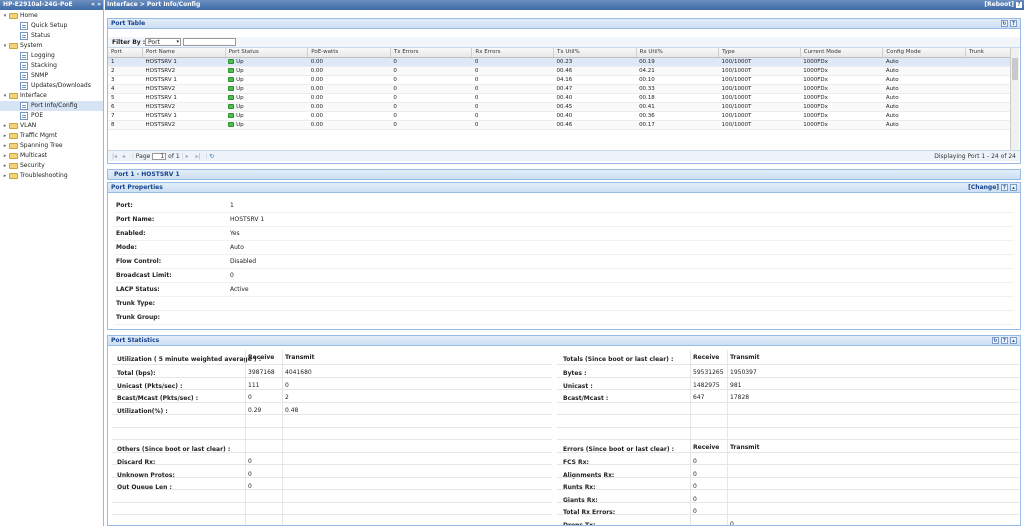  What do you see at coordinates (159, 156) in the screenshot?
I see `page-input: 1` at bounding box center [159, 156].